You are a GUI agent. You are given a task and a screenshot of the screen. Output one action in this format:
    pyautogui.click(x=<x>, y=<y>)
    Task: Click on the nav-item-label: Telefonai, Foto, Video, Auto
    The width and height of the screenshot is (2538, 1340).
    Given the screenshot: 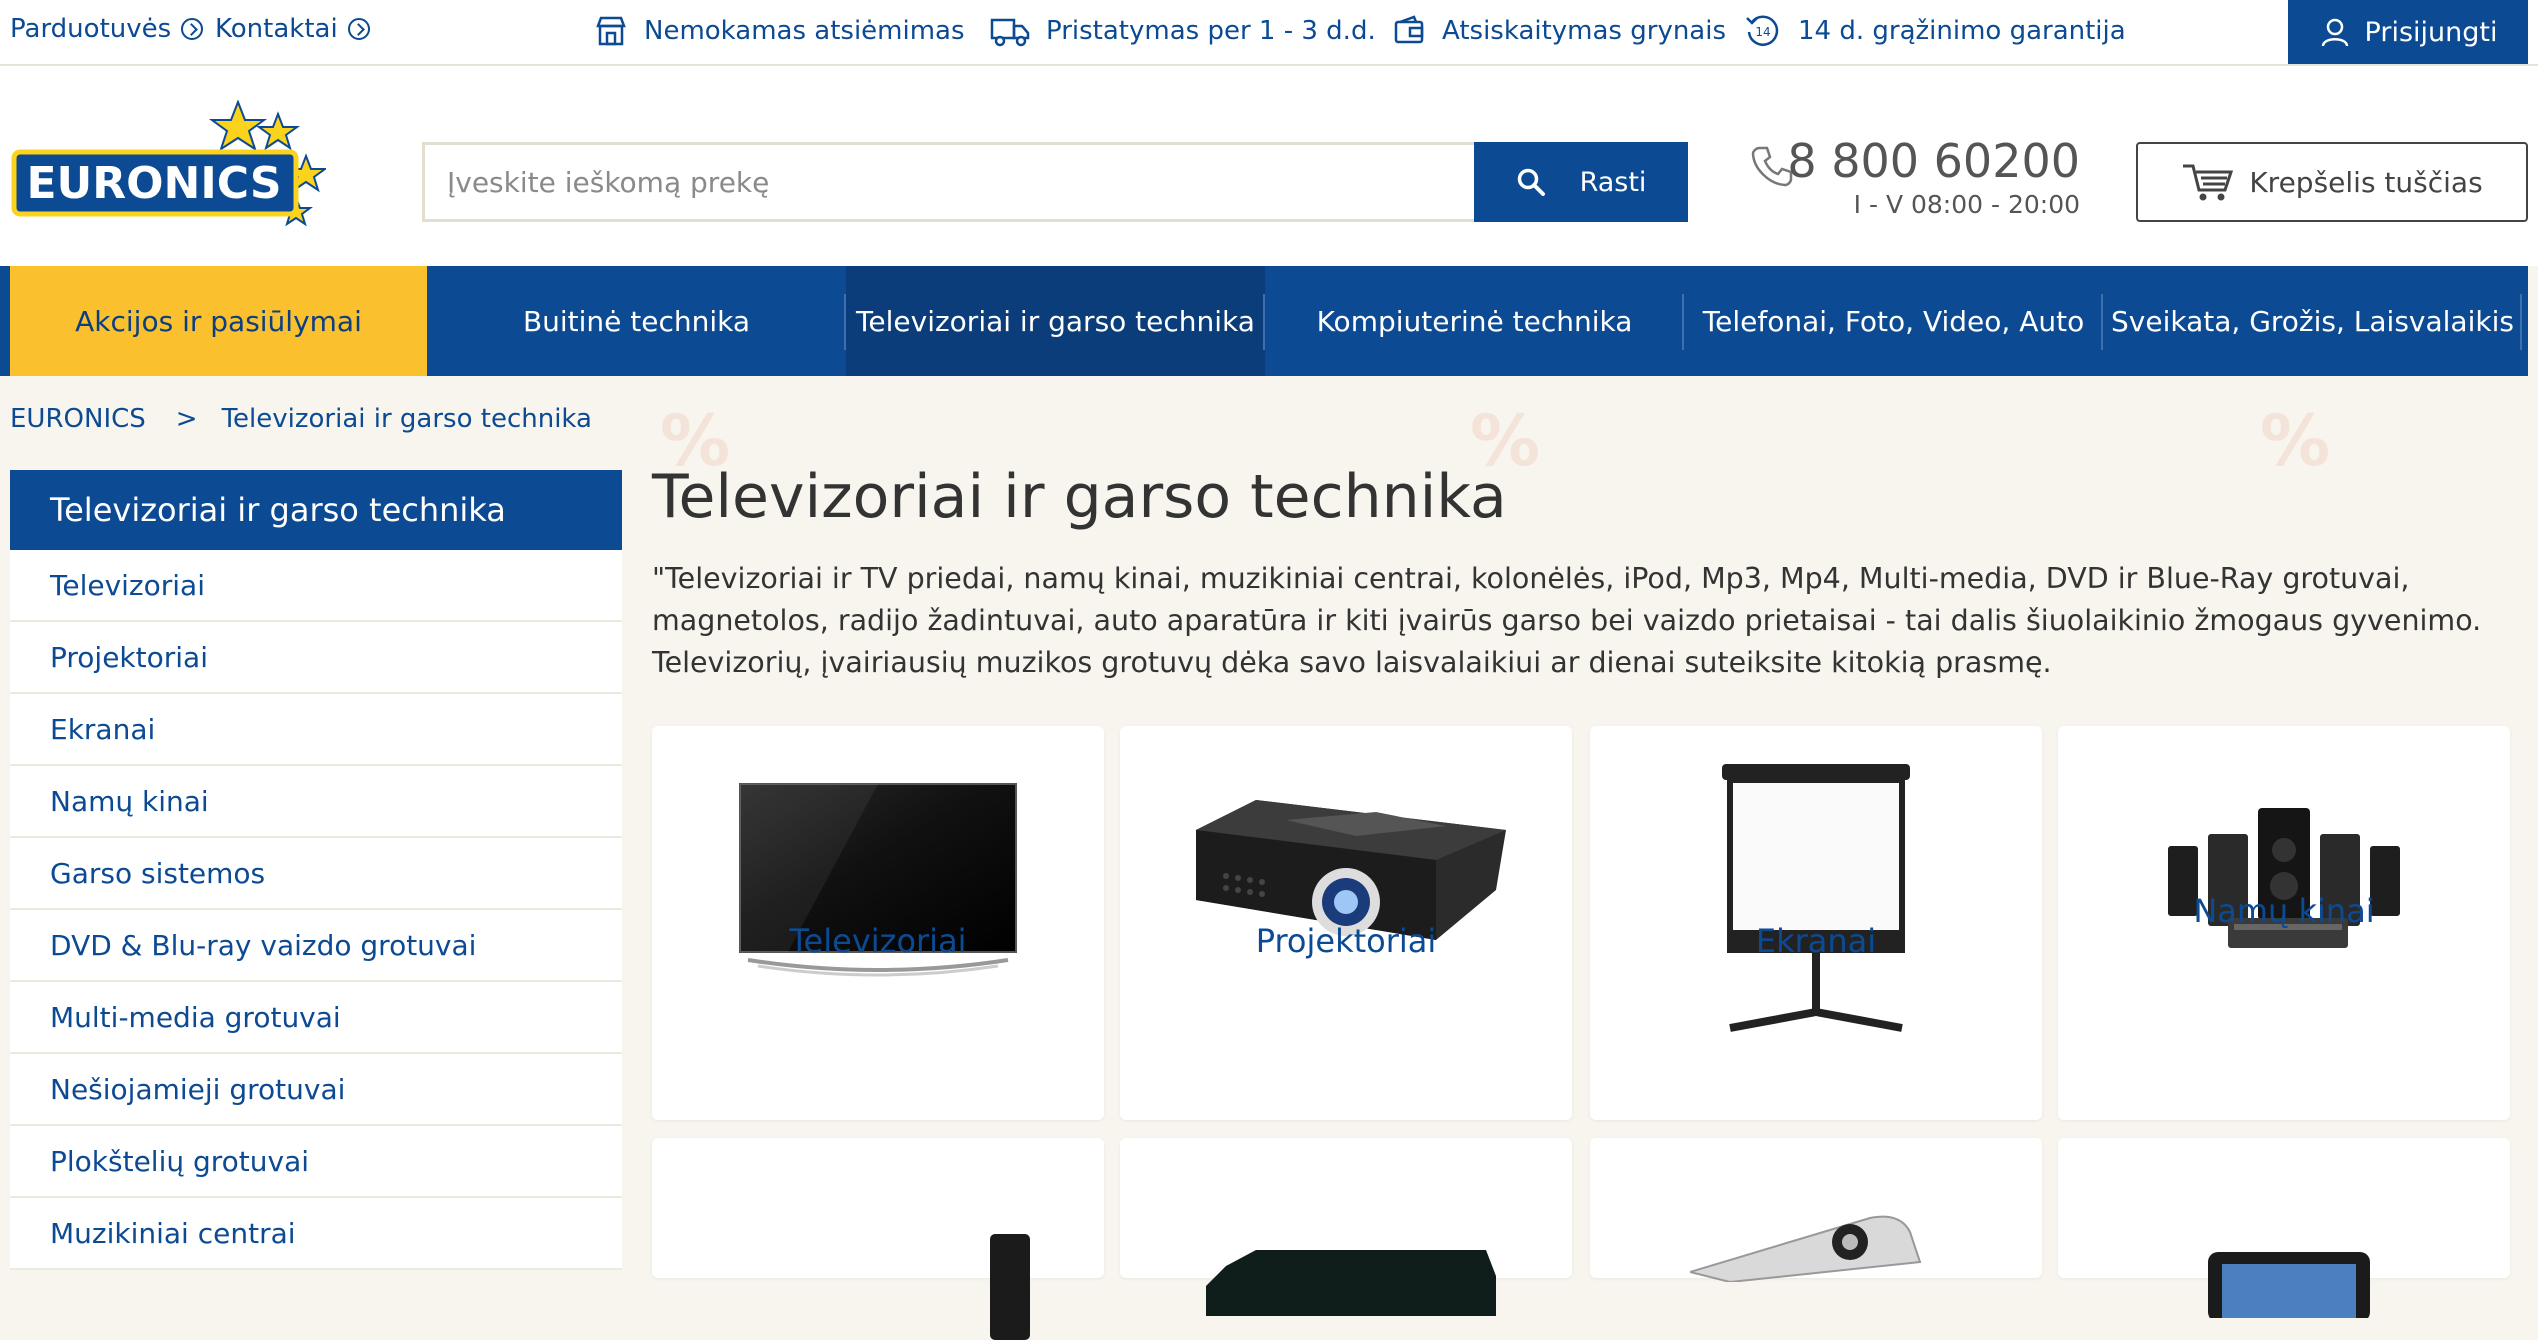 What is the action you would take?
    pyautogui.click(x=1893, y=321)
    